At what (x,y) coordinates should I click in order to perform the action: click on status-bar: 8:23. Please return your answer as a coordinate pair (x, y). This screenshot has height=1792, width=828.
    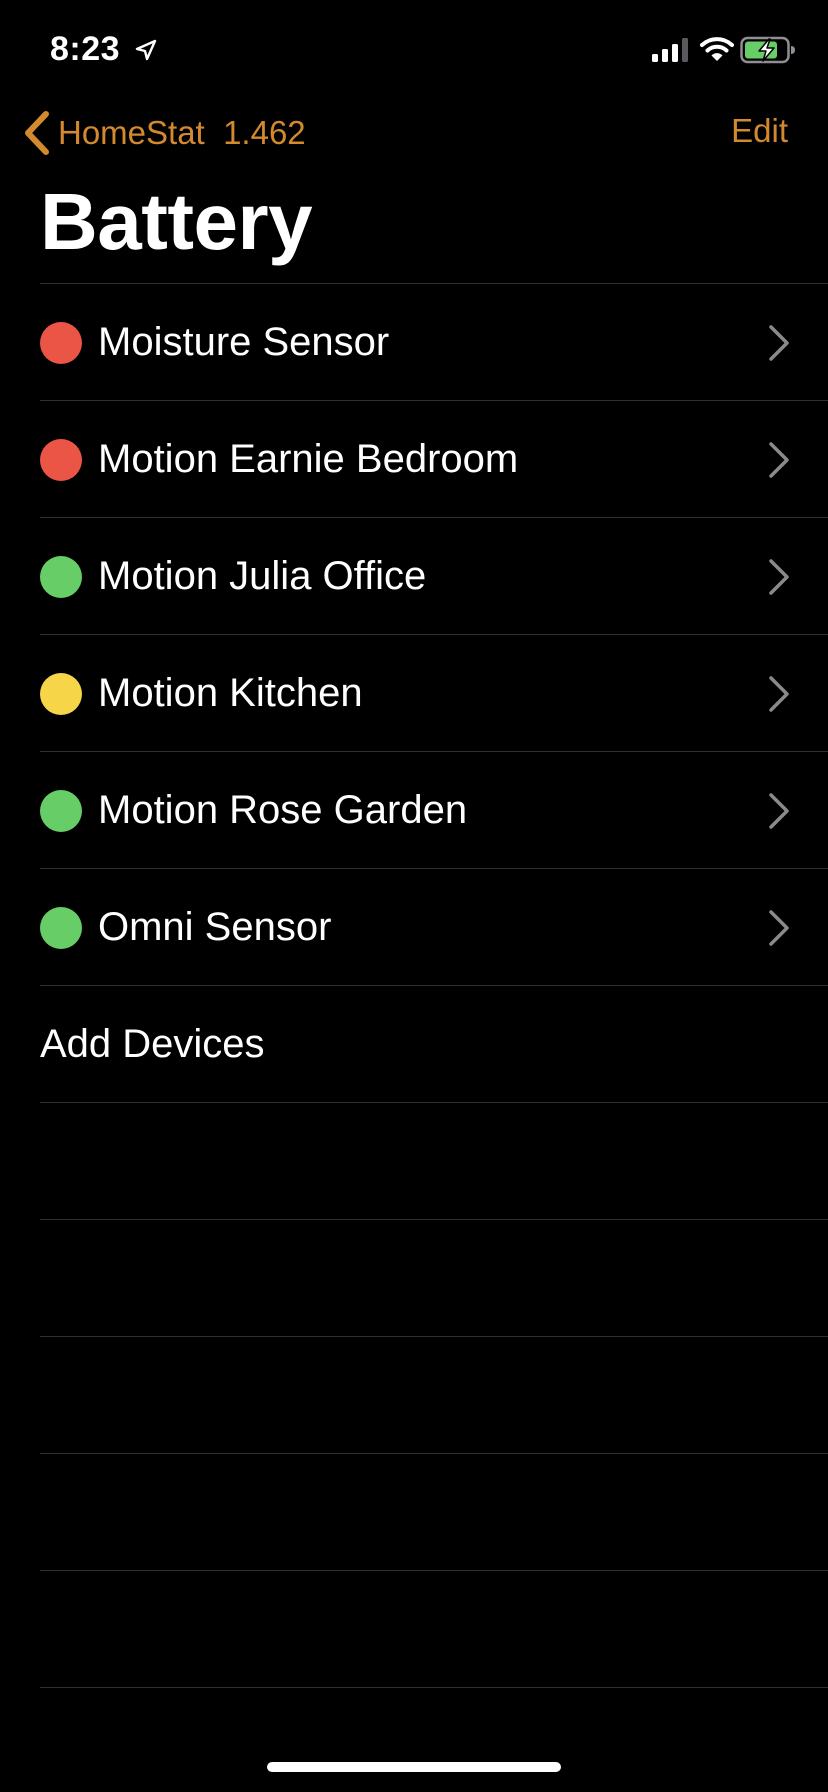
    Looking at the image, I should click on (414, 50).